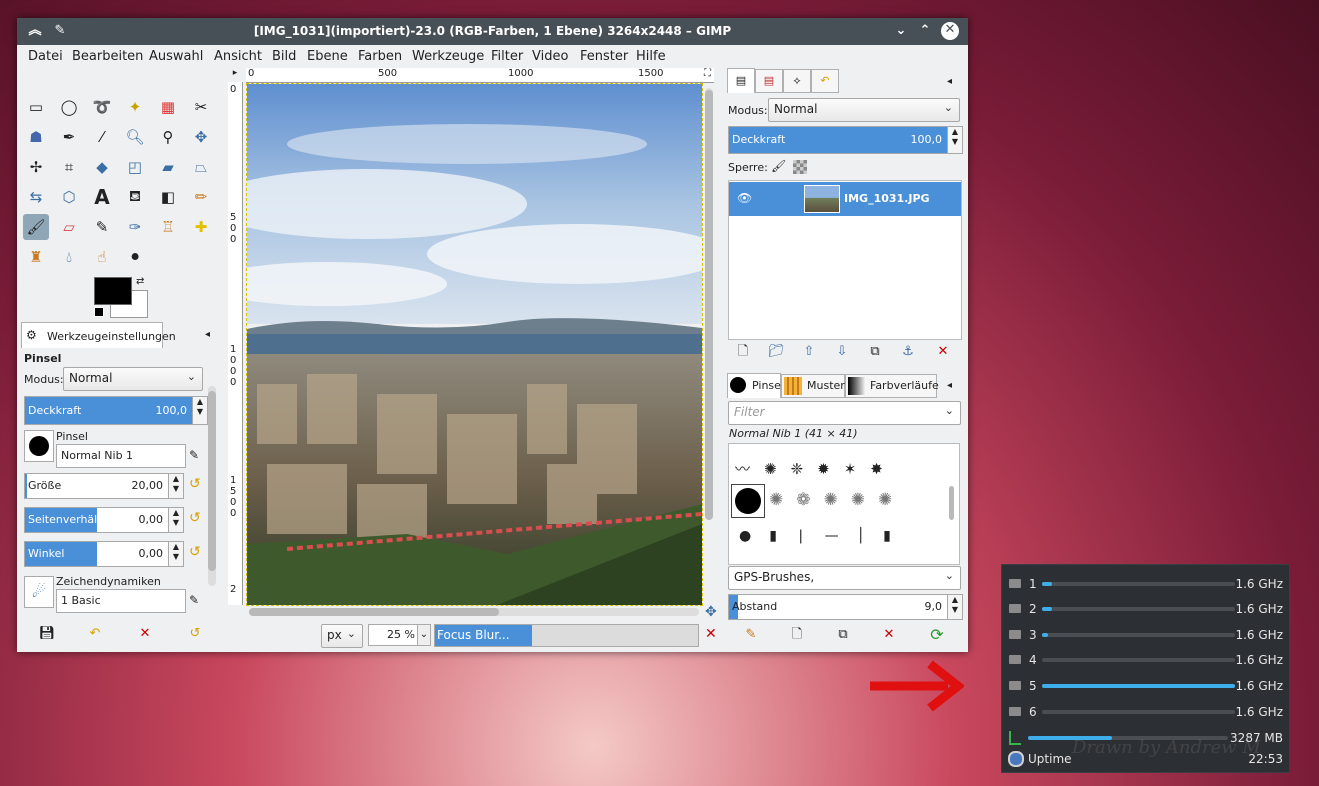 The height and width of the screenshot is (786, 1319). What do you see at coordinates (813, 386) in the screenshot?
I see `tab-patterns: Muster` at bounding box center [813, 386].